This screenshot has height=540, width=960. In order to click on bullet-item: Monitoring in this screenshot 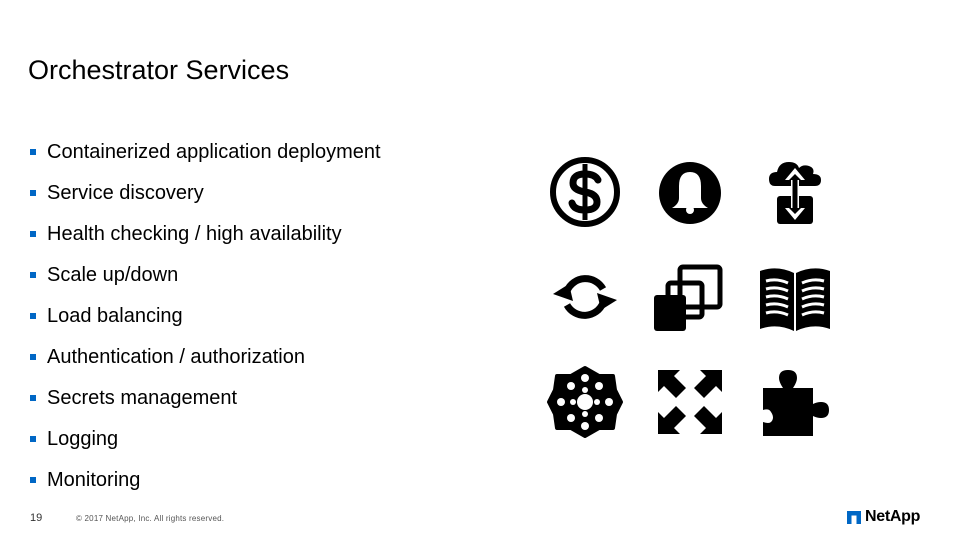, I will do `click(205, 488)`.